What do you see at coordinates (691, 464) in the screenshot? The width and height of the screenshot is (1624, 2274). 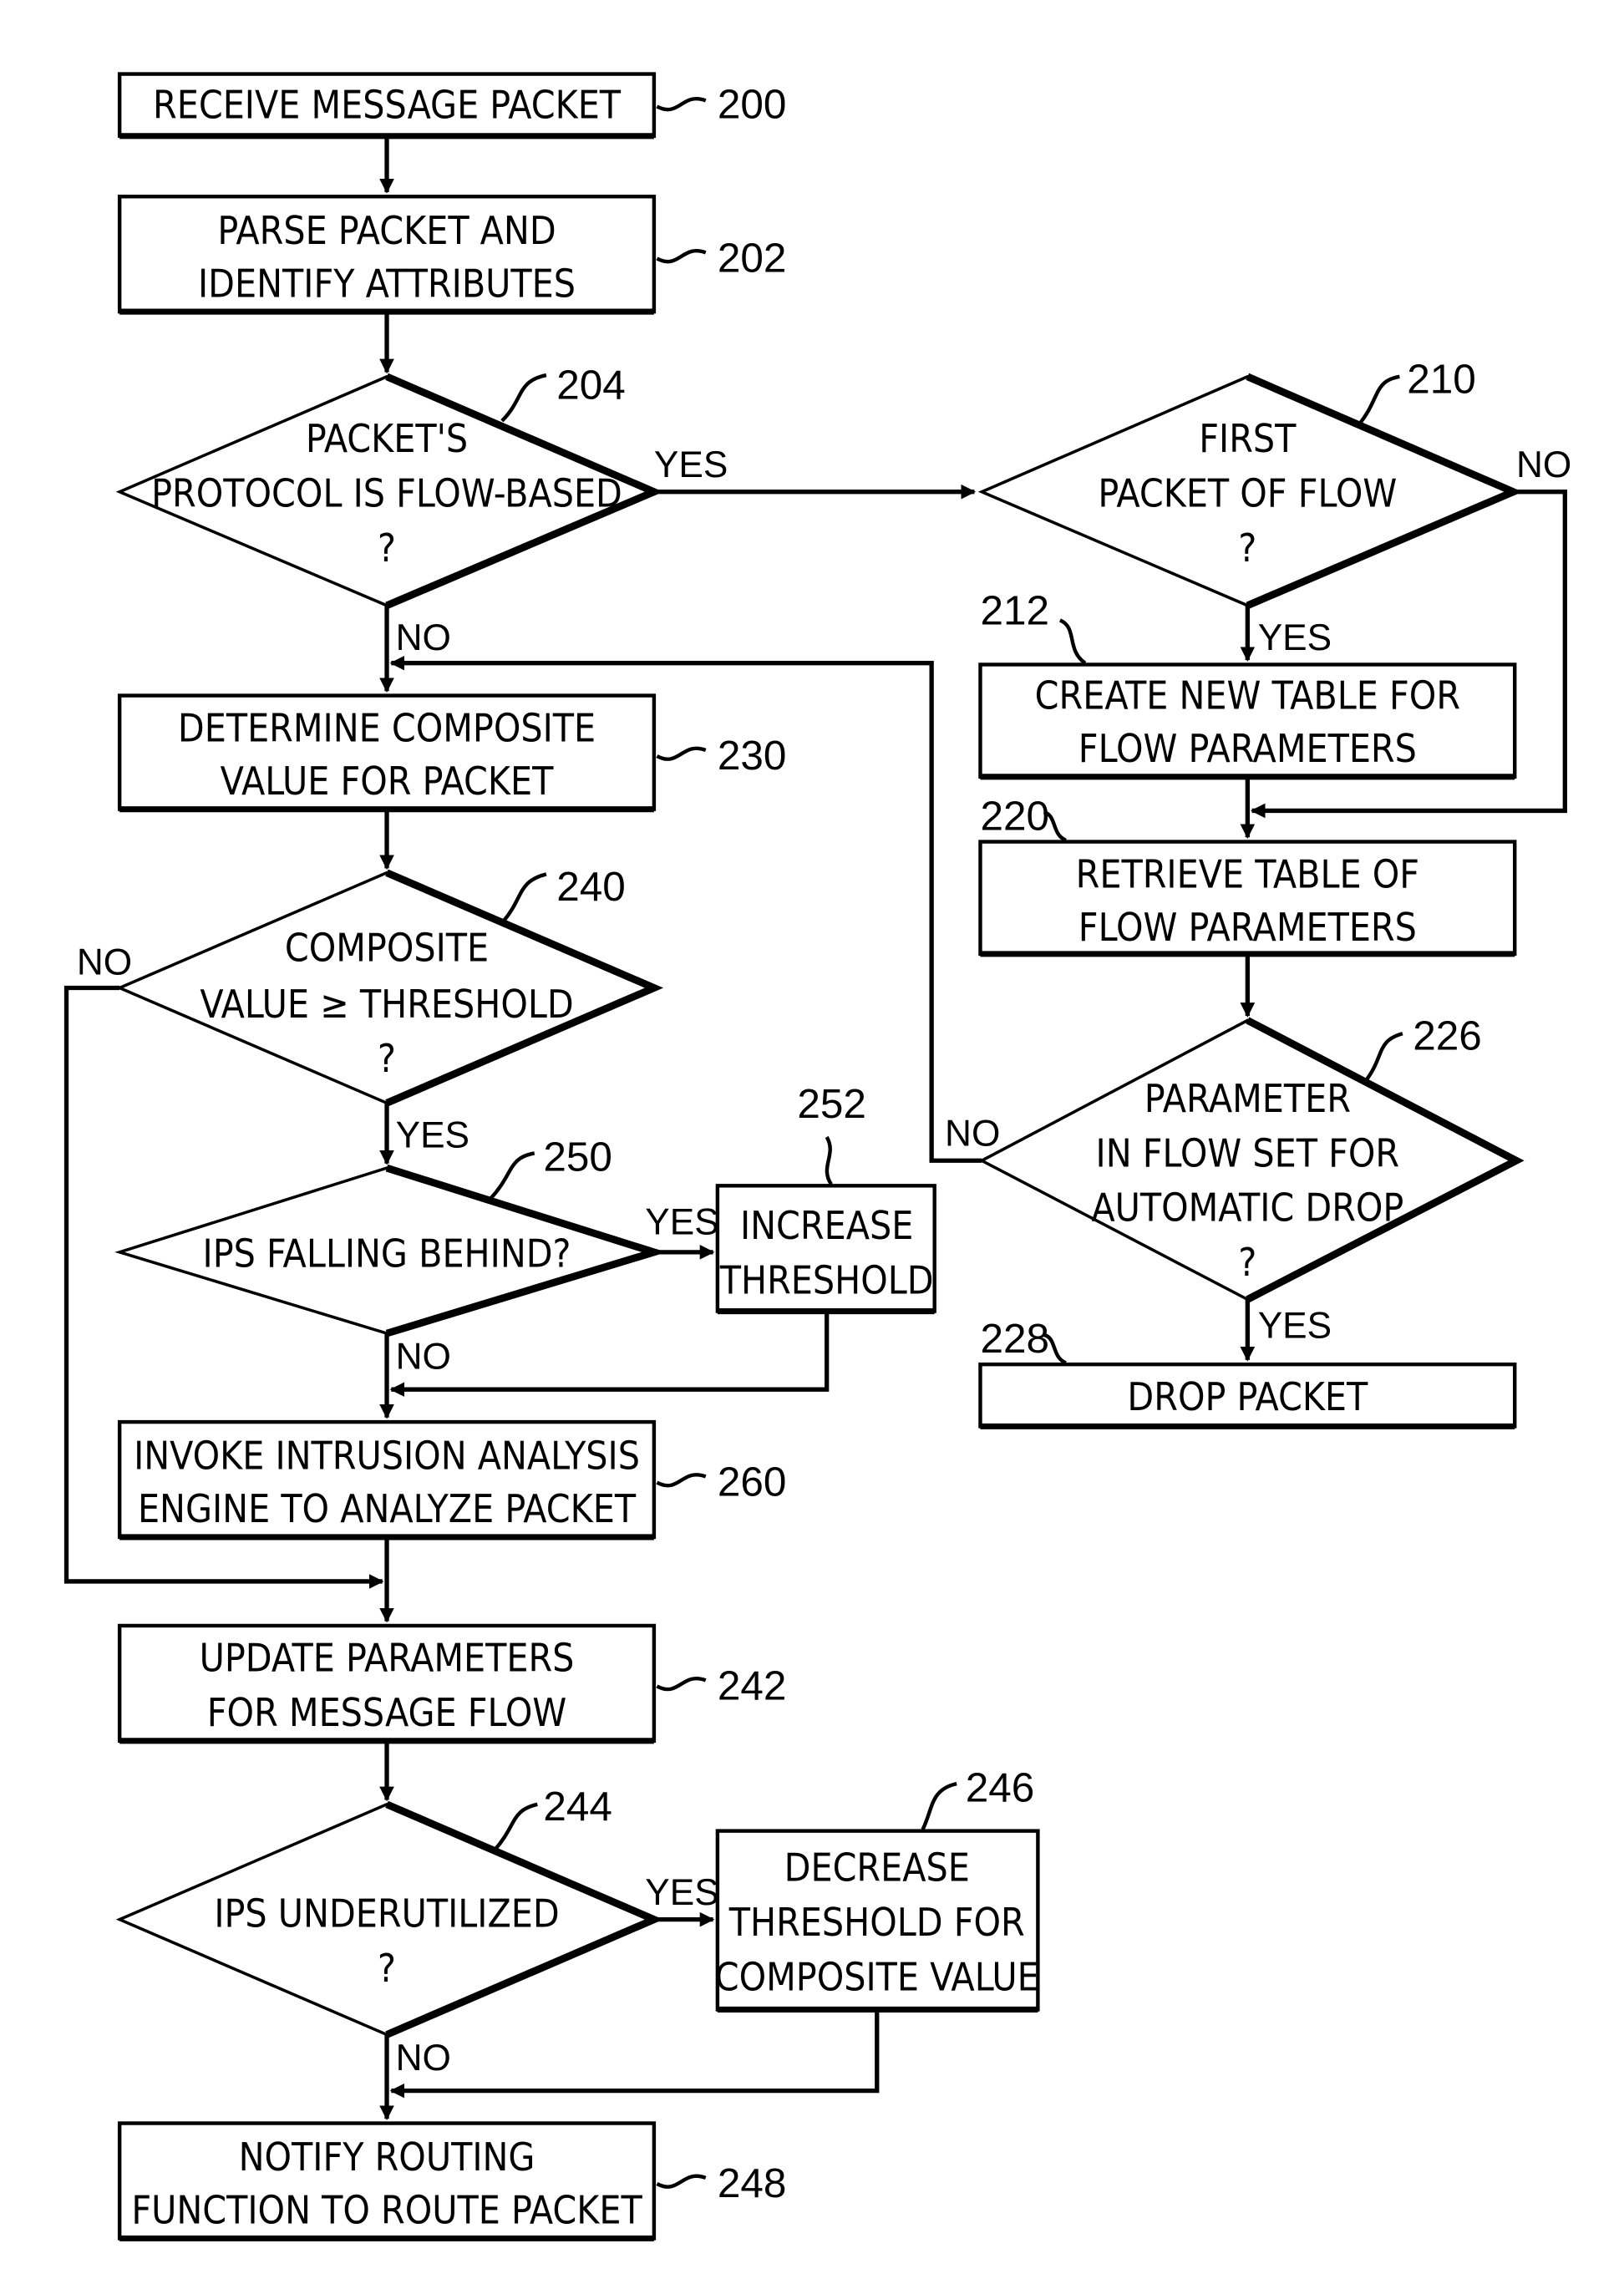 I see `label-204-yes: YES` at bounding box center [691, 464].